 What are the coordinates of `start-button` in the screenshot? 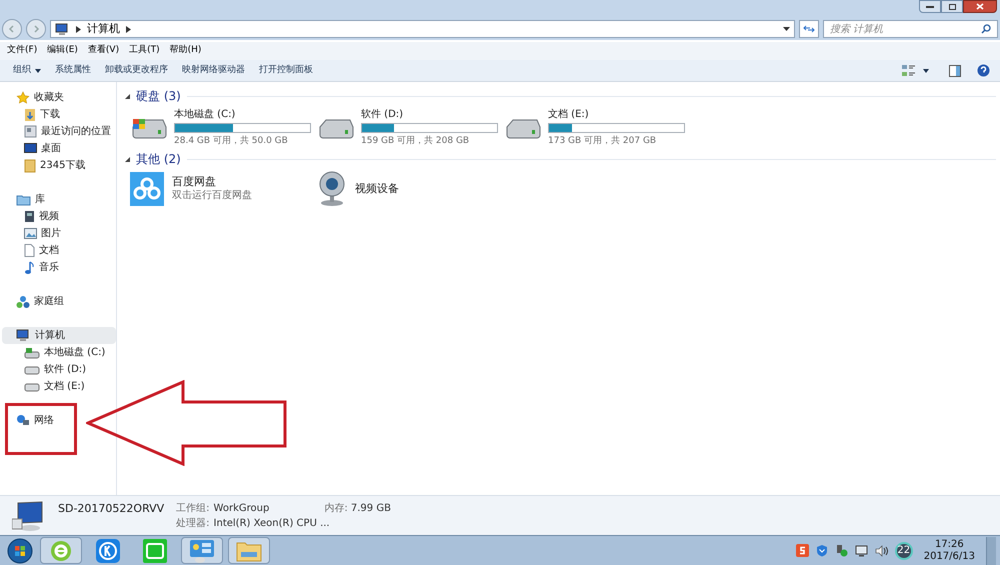 It's located at (20, 550).